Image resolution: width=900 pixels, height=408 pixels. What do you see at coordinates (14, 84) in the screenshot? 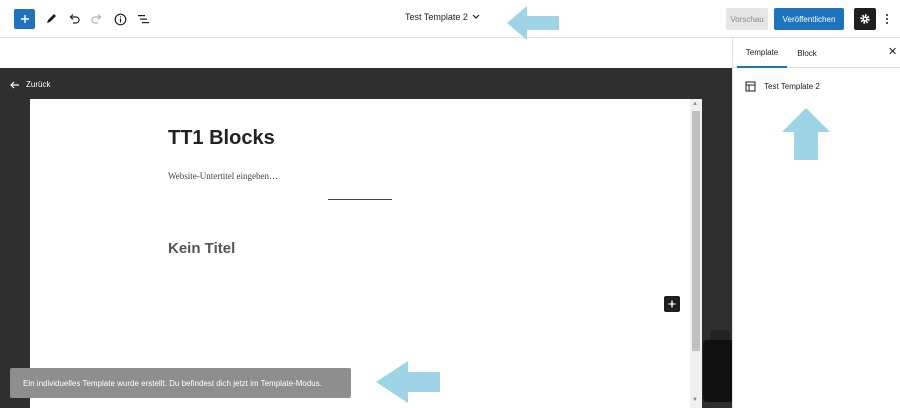
I see `arrow-left-icon` at bounding box center [14, 84].